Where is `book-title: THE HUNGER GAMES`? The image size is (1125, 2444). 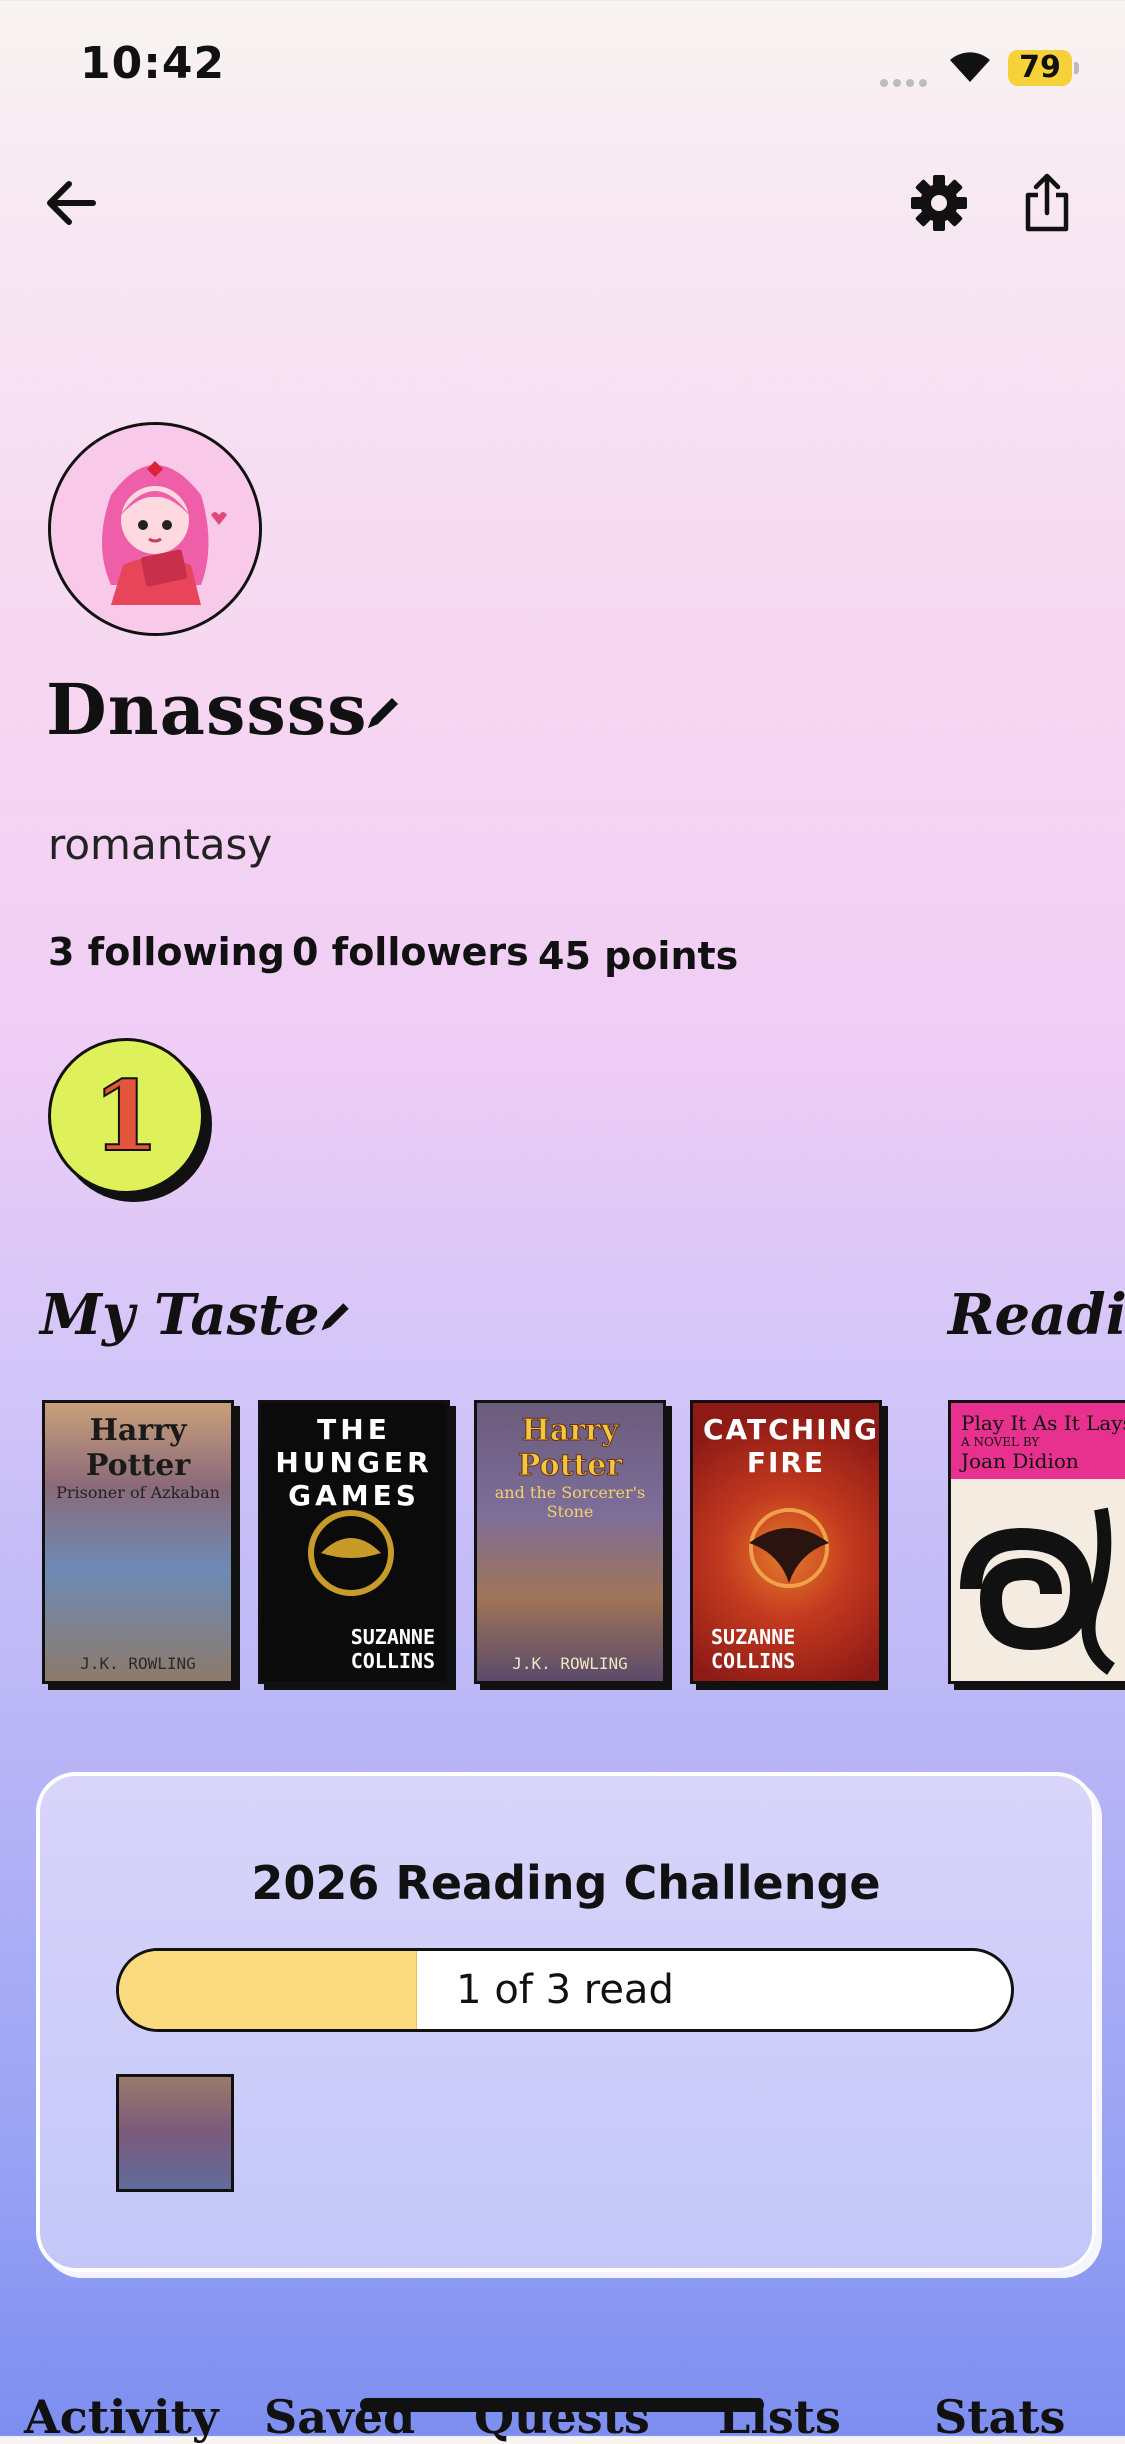 book-title: THE HUNGER GAMES is located at coordinates (354, 1462).